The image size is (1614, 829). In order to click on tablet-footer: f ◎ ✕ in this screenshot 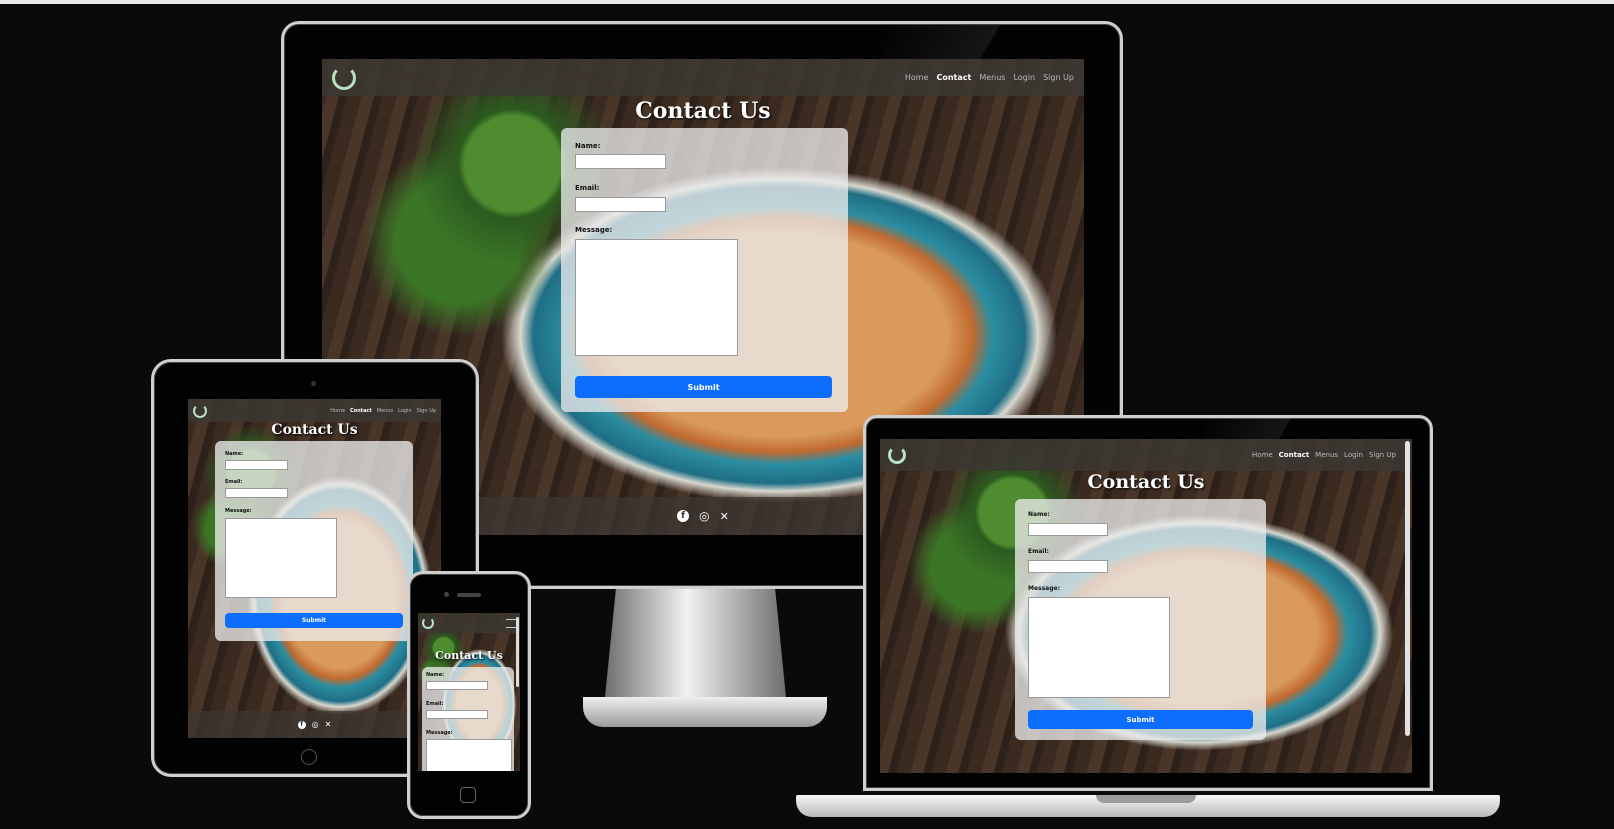, I will do `click(314, 724)`.